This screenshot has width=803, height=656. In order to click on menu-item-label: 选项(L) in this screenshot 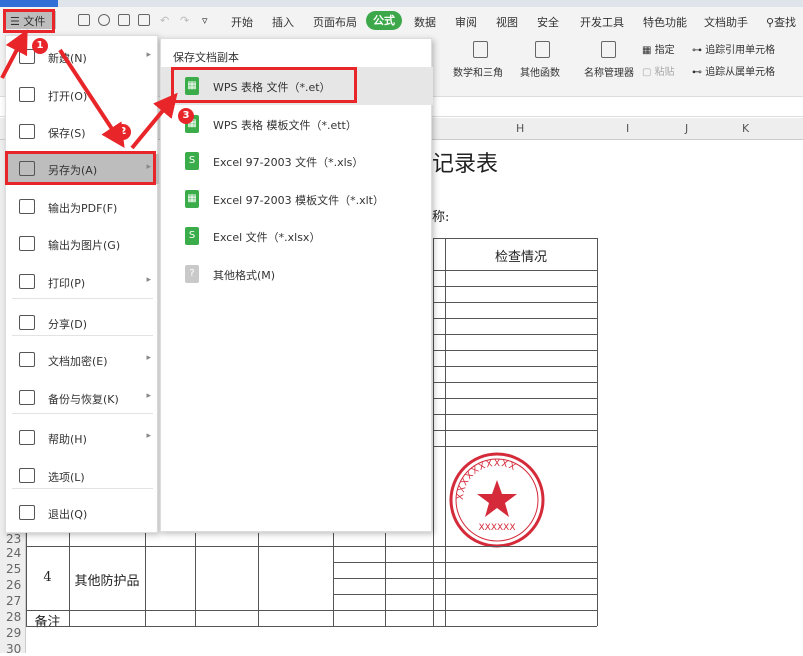, I will do `click(66, 477)`.